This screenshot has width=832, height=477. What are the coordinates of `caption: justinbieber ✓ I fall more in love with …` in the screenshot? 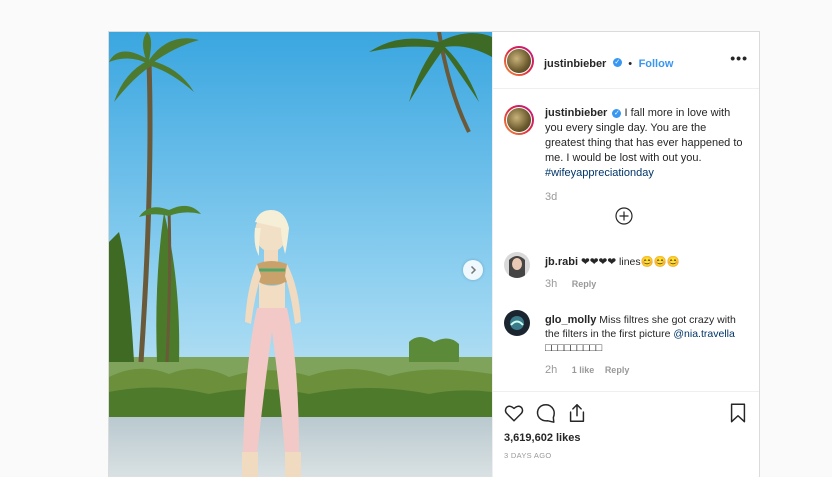 It's located at (645, 155).